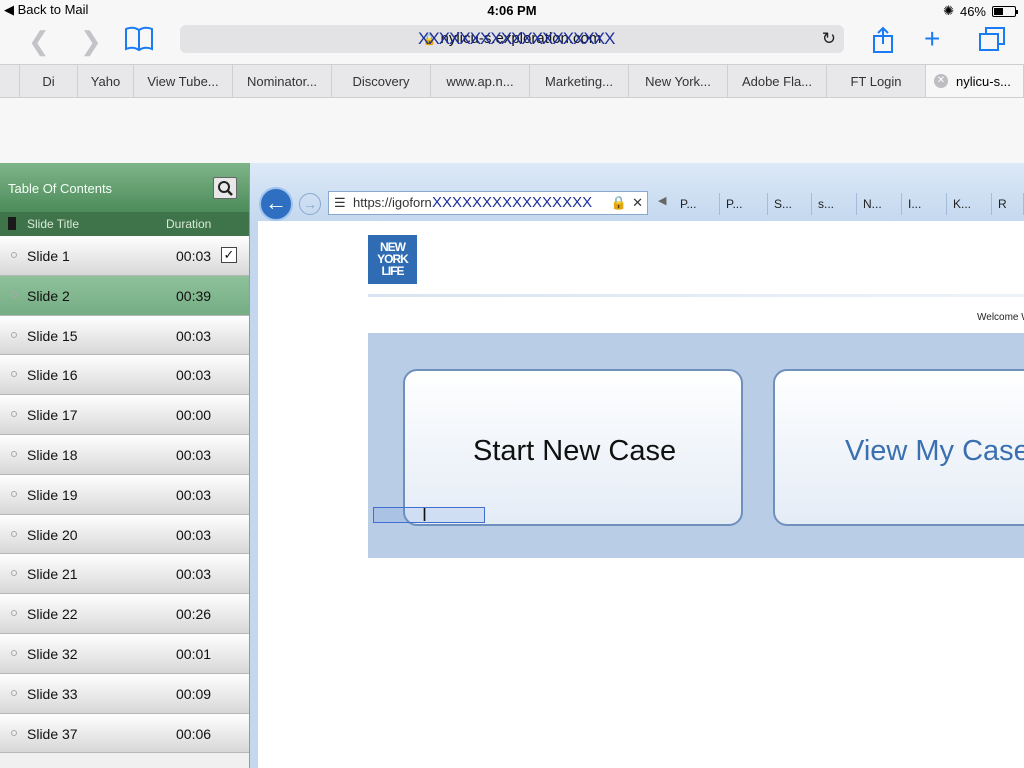 This screenshot has width=1024, height=768. Describe the element at coordinates (124, 733) in the screenshot. I see `toc-row: Slide 37 00:06` at that location.